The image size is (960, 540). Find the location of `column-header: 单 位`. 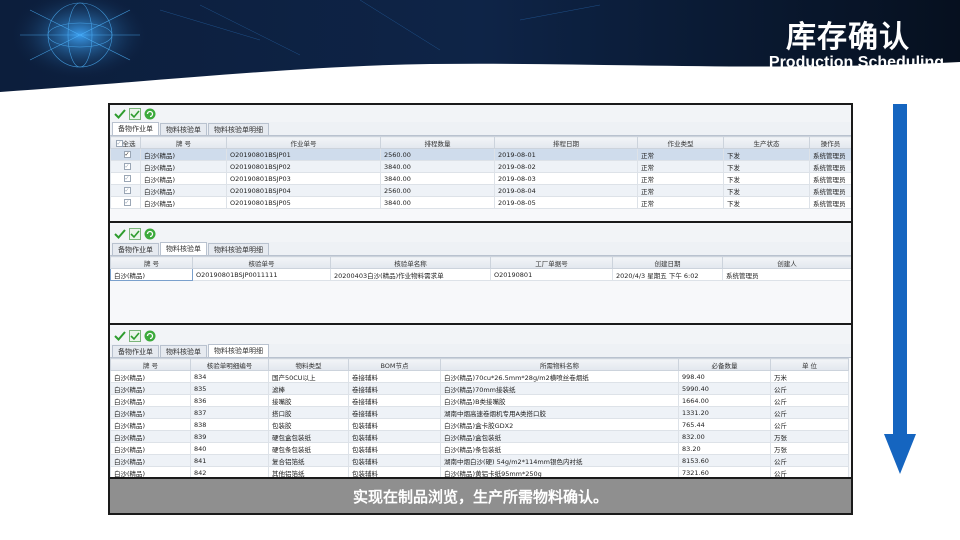

column-header: 单 位 is located at coordinates (809, 364).